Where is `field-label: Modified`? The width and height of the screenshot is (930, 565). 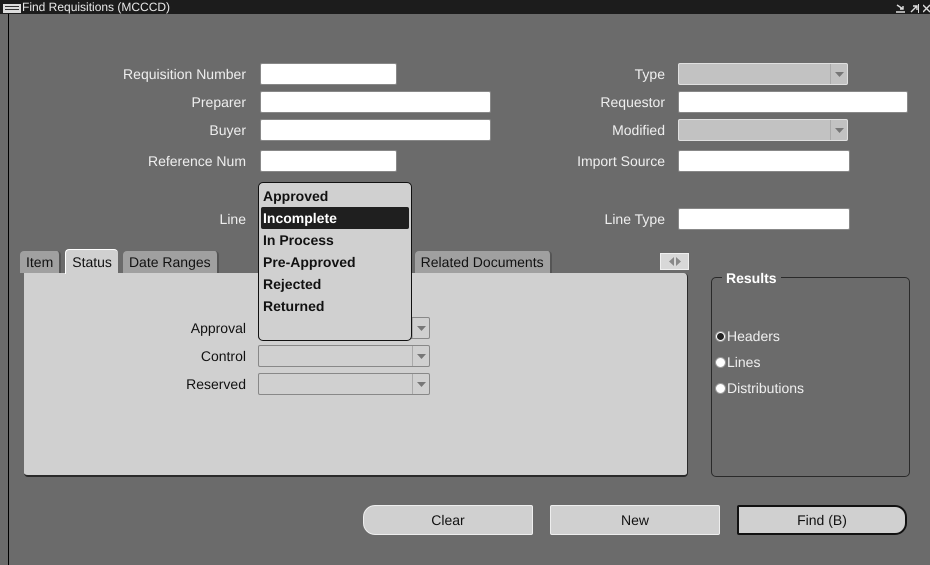 field-label: Modified is located at coordinates (638, 130).